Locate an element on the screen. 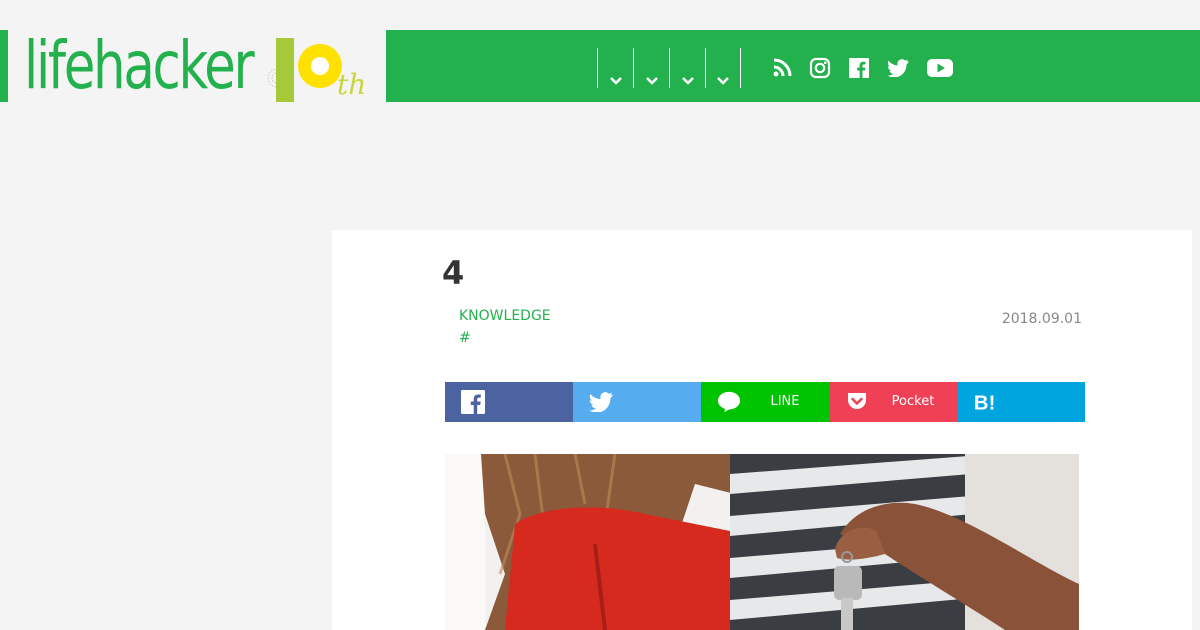 The image size is (1200, 630). youtube-link is located at coordinates (940, 68).